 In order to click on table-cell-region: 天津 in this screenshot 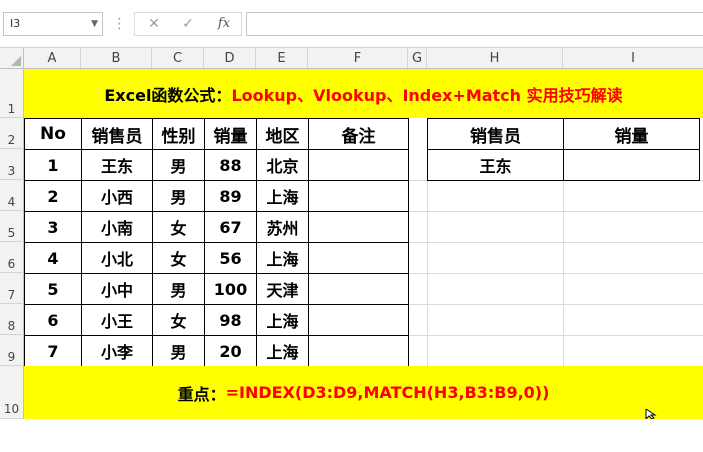, I will do `click(282, 289)`.